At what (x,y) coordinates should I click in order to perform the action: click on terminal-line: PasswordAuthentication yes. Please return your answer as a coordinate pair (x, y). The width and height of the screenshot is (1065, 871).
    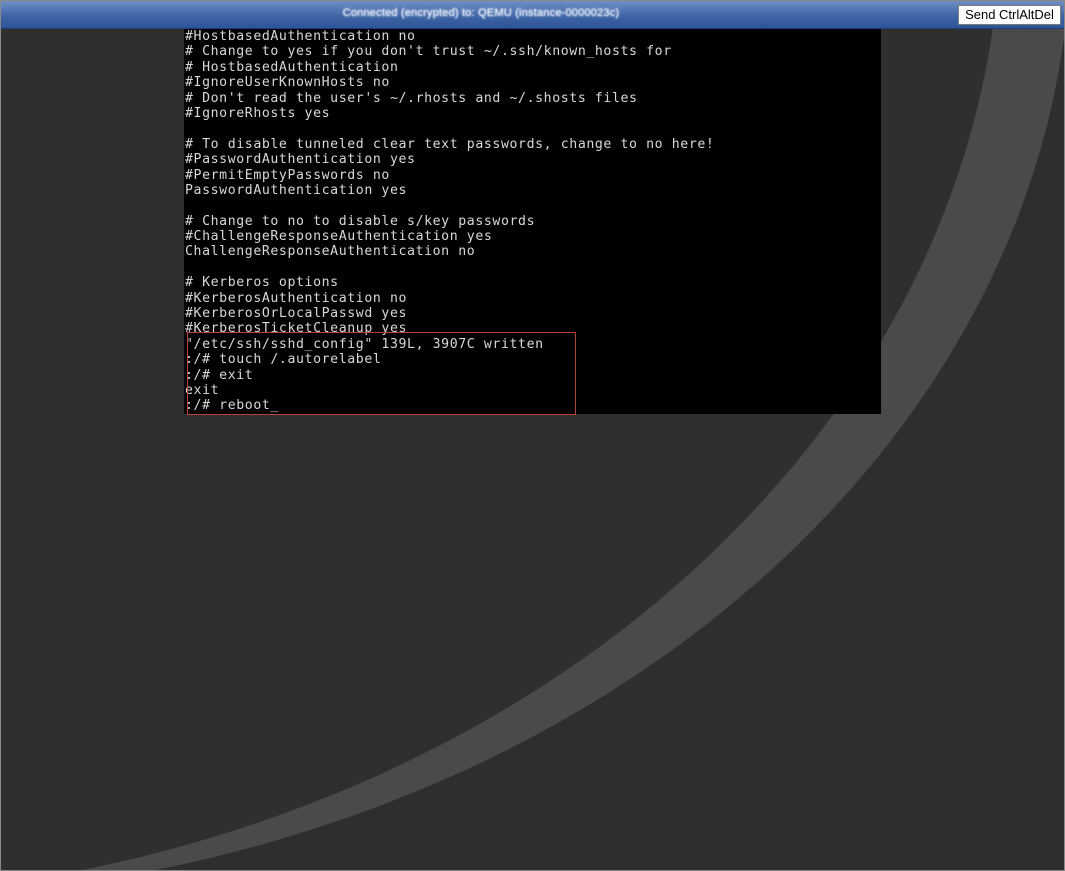
    Looking at the image, I should click on (296, 190).